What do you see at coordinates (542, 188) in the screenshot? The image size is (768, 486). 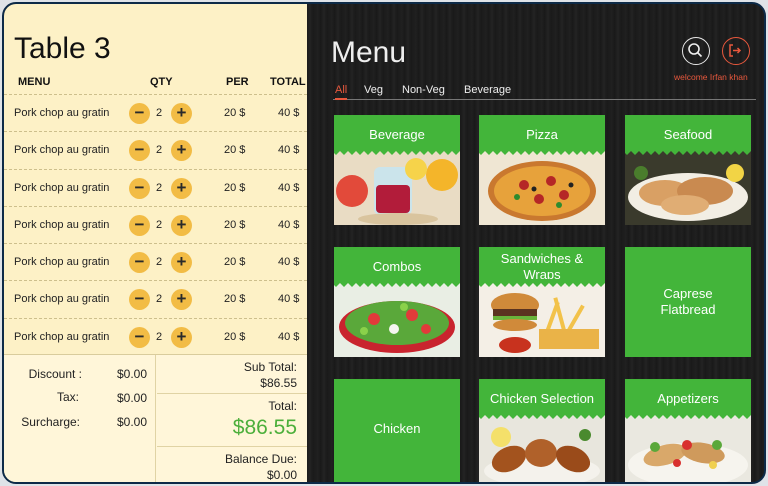 I see `pizza-photo-icon` at bounding box center [542, 188].